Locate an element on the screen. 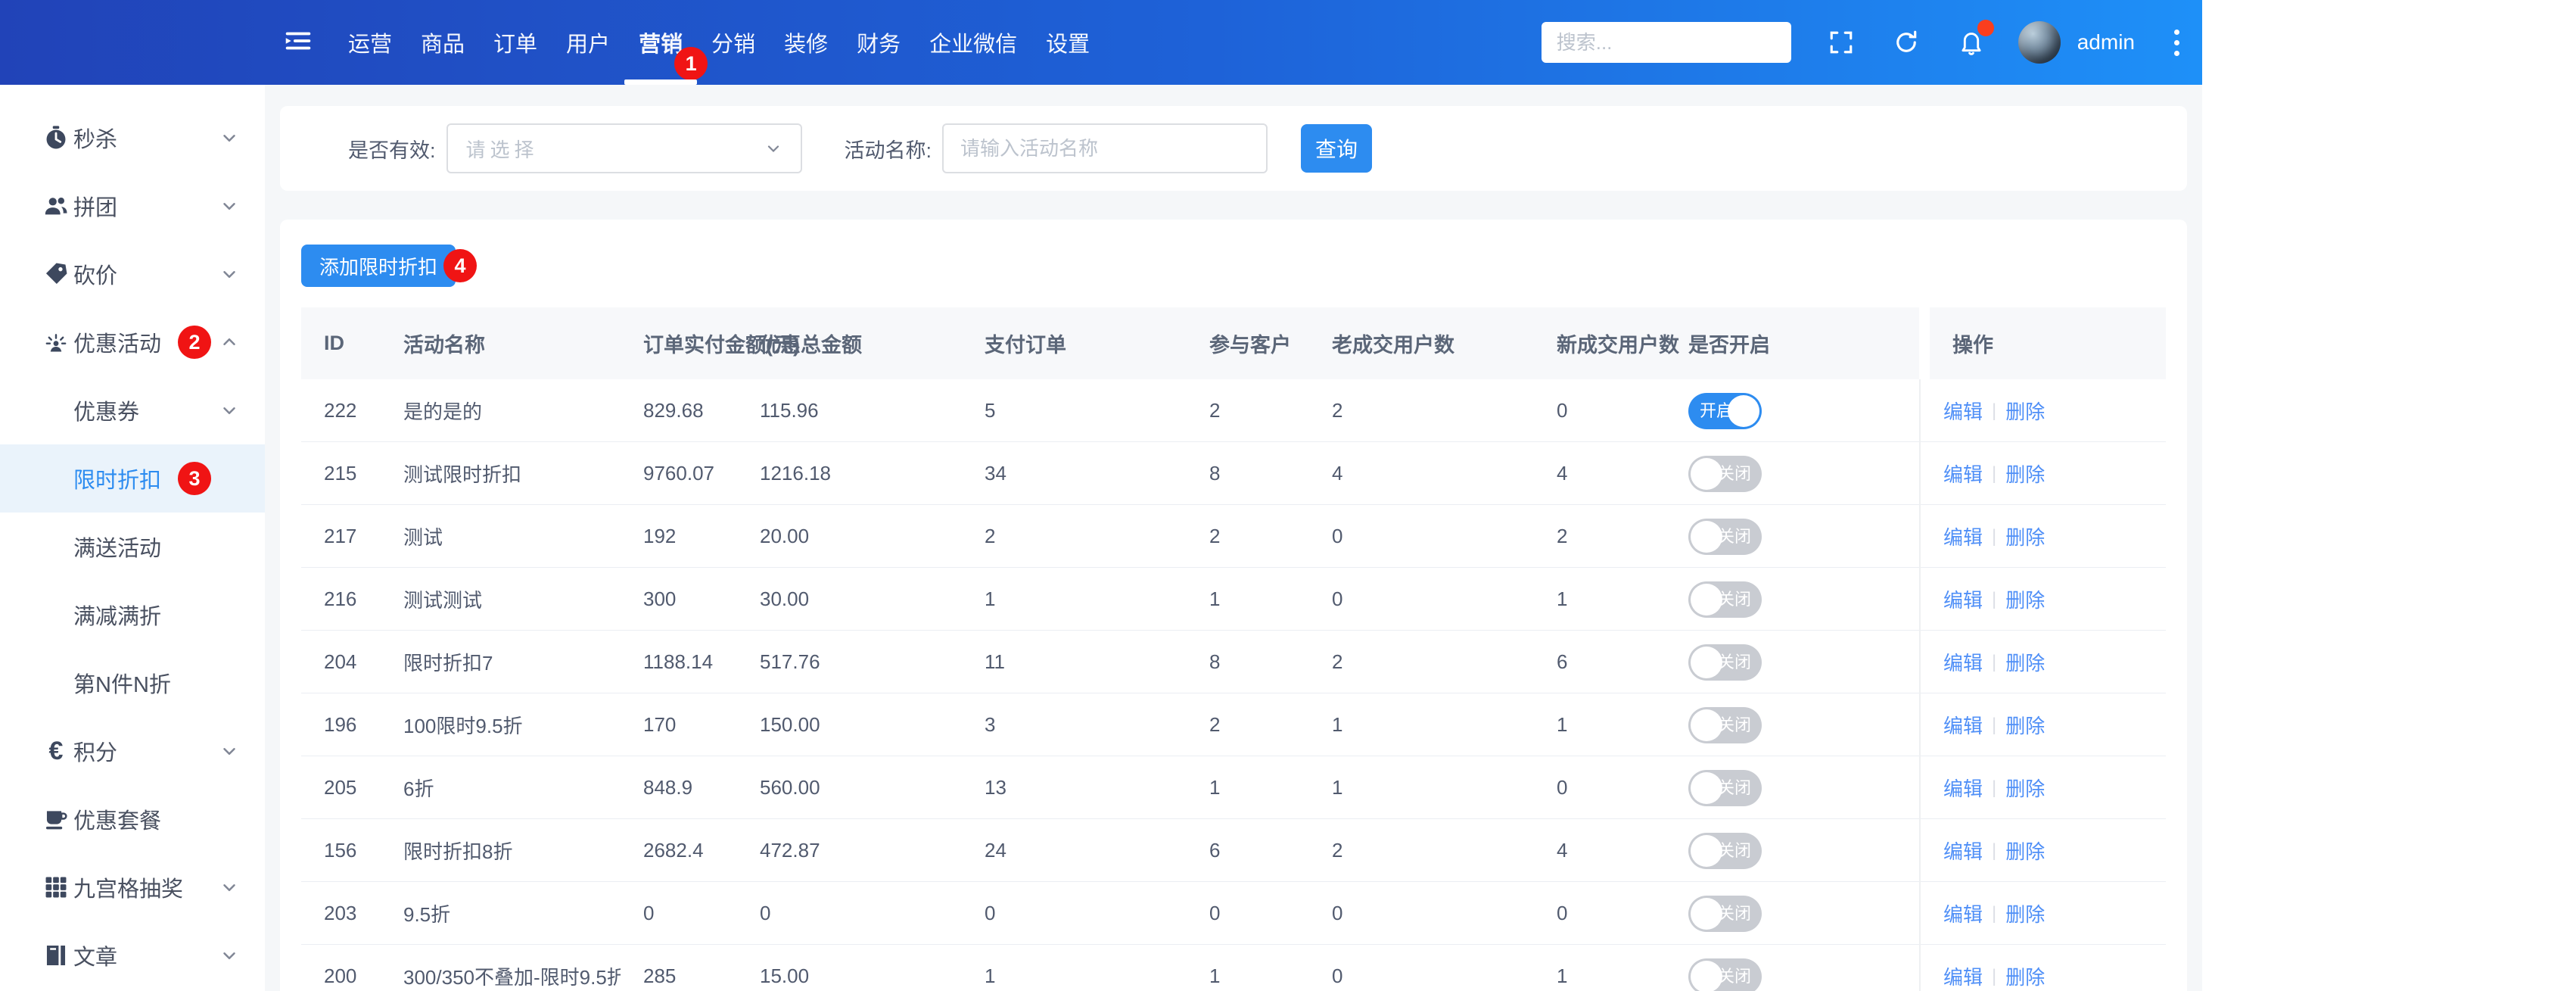 This screenshot has height=991, width=2576. promo-icon is located at coordinates (56, 342).